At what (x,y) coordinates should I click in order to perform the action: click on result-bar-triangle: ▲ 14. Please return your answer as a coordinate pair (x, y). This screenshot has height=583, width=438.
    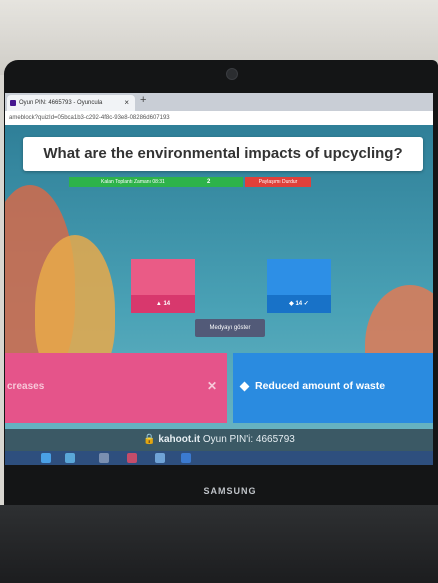
    Looking at the image, I should click on (163, 286).